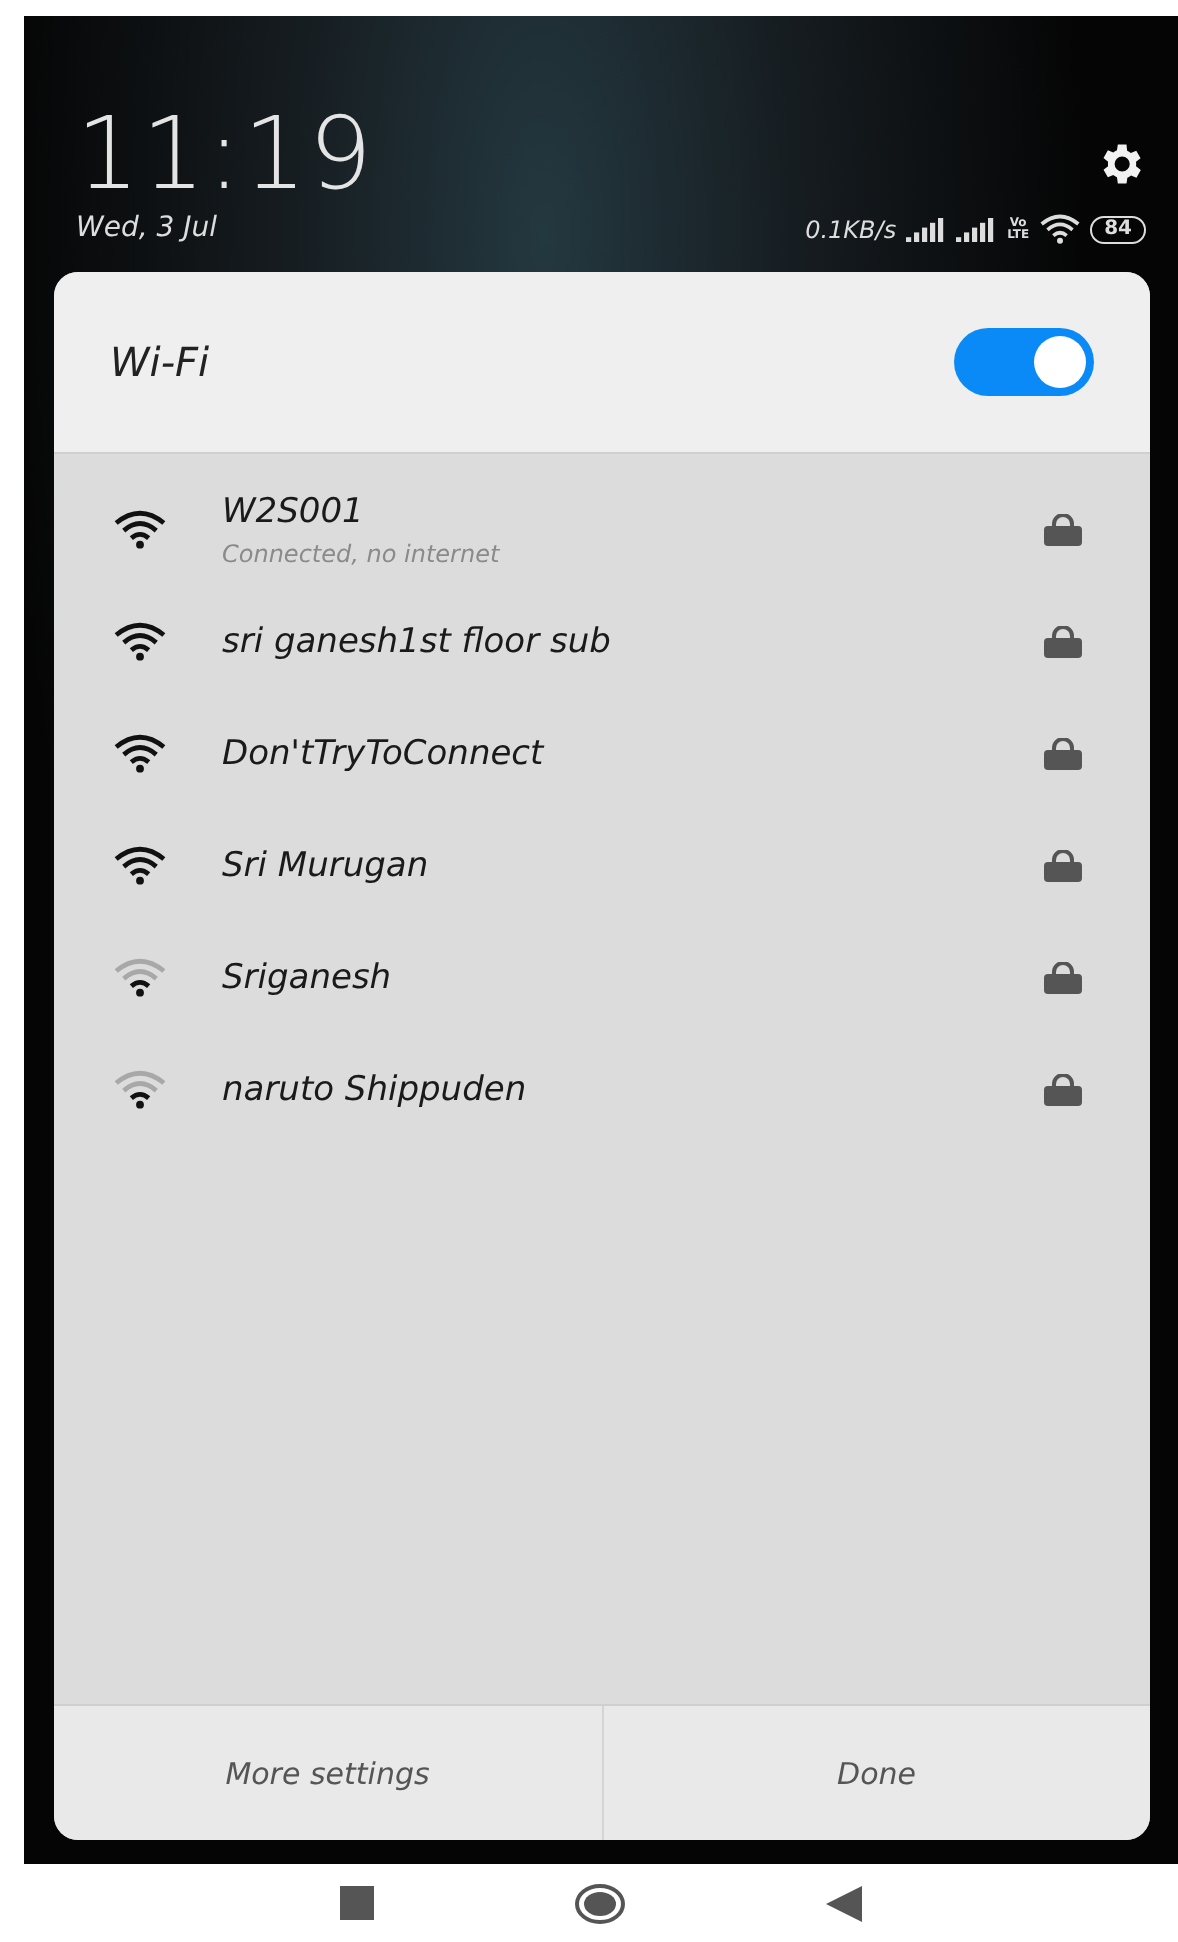 The width and height of the screenshot is (1178, 1942). I want to click on network-name: Don'tTryToConnect, so click(384, 754).